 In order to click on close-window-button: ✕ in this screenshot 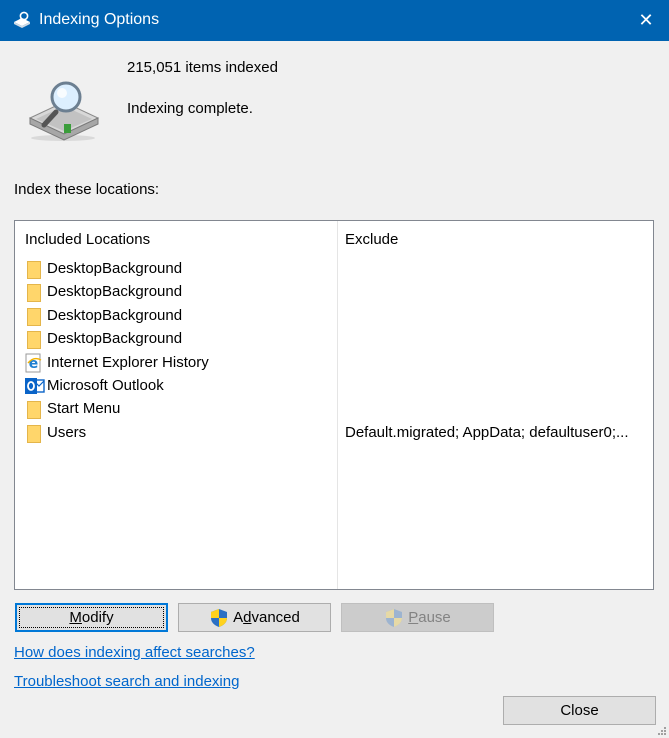, I will do `click(646, 20)`.